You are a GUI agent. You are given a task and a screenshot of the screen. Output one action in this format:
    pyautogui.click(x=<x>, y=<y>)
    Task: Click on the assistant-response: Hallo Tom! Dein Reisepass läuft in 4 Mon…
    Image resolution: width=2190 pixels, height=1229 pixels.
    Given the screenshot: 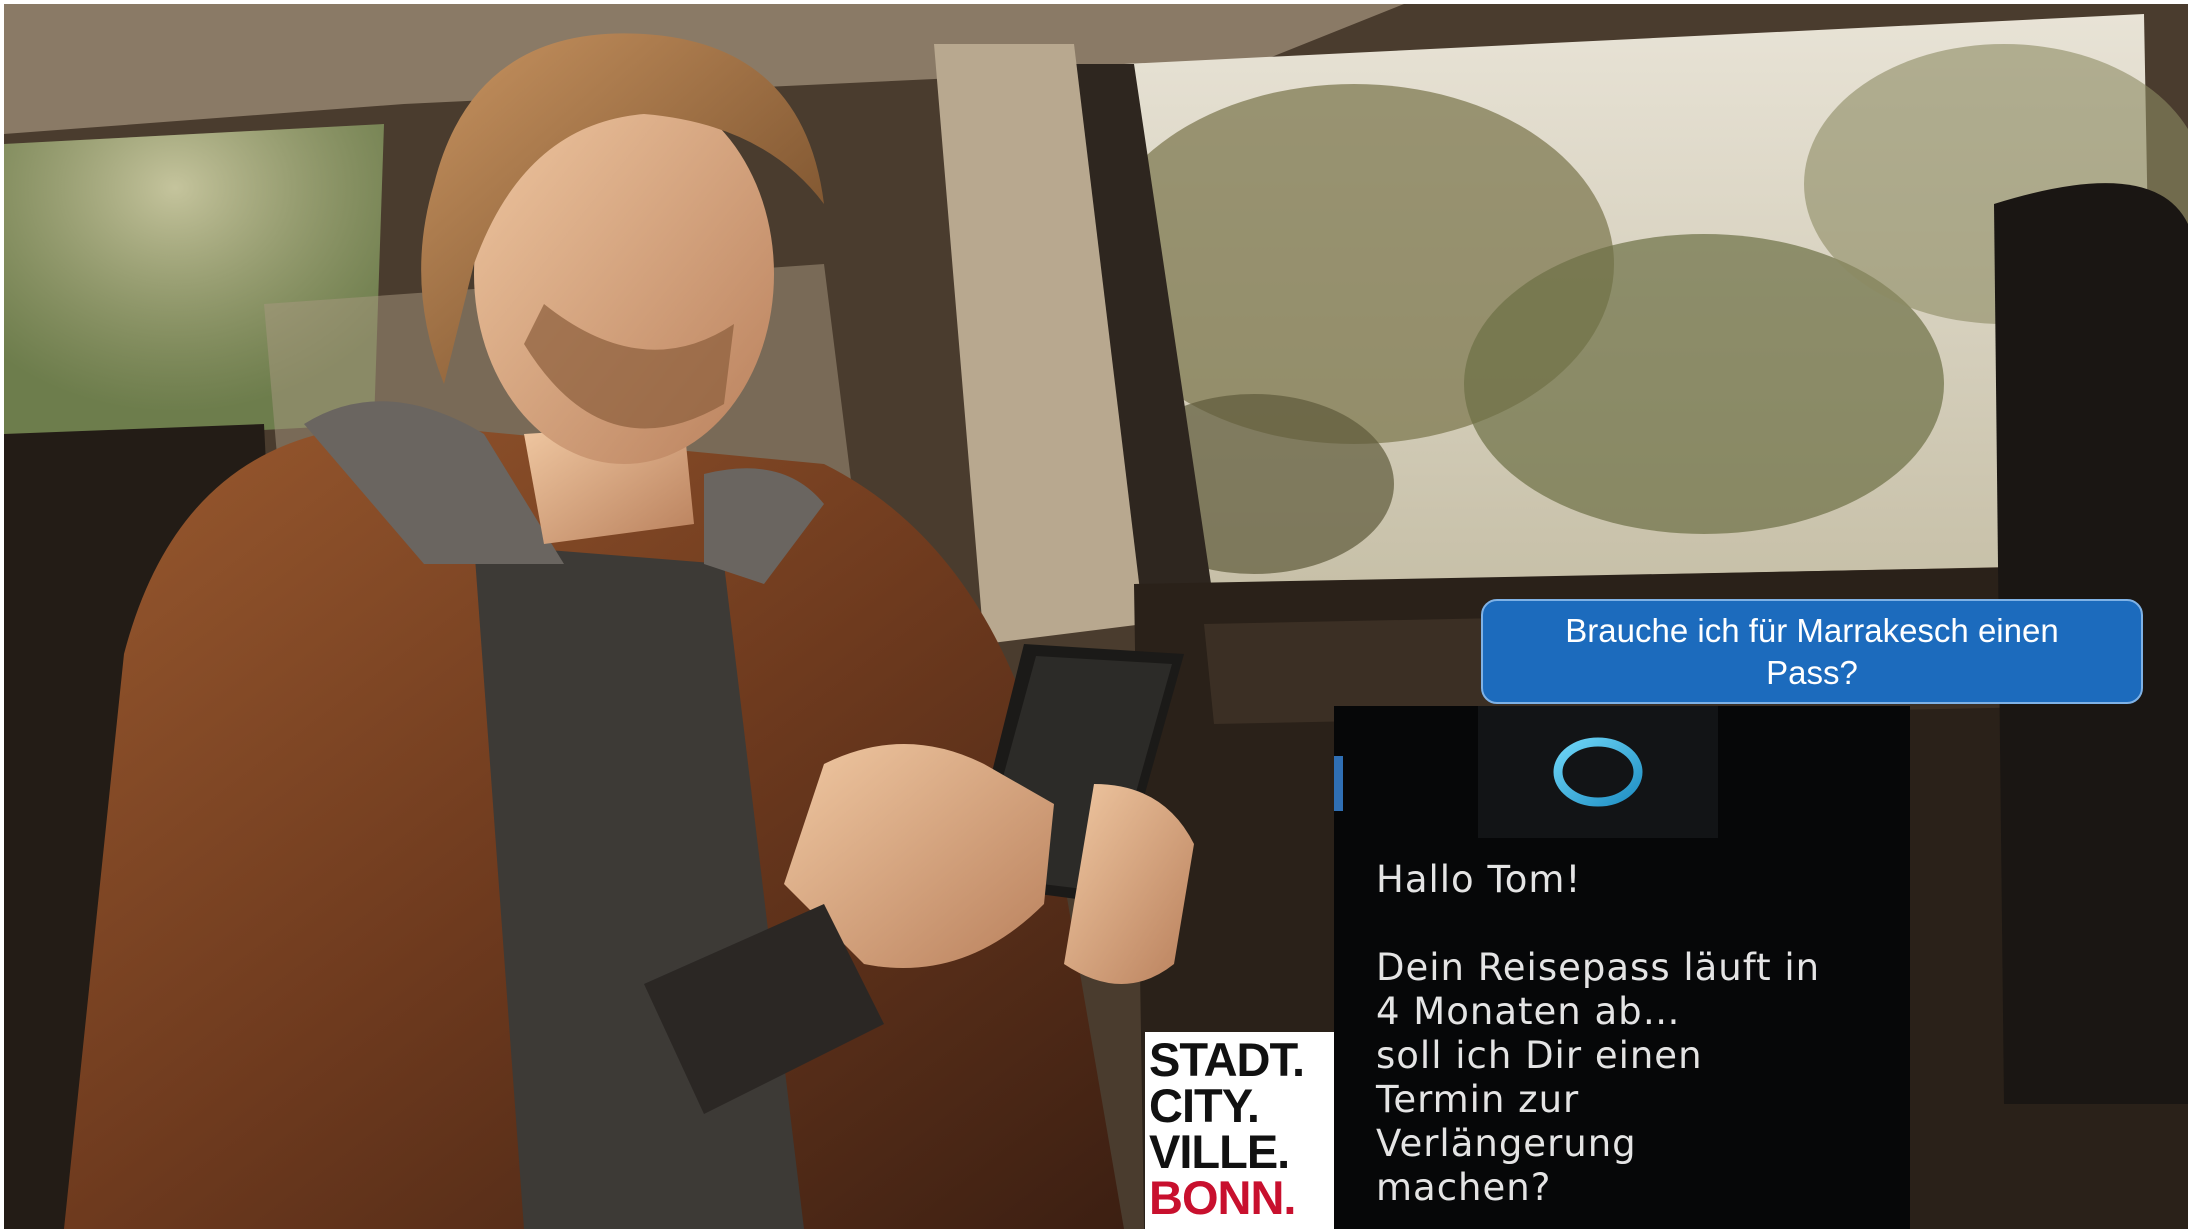 What is the action you would take?
    pyautogui.click(x=1636, y=1034)
    